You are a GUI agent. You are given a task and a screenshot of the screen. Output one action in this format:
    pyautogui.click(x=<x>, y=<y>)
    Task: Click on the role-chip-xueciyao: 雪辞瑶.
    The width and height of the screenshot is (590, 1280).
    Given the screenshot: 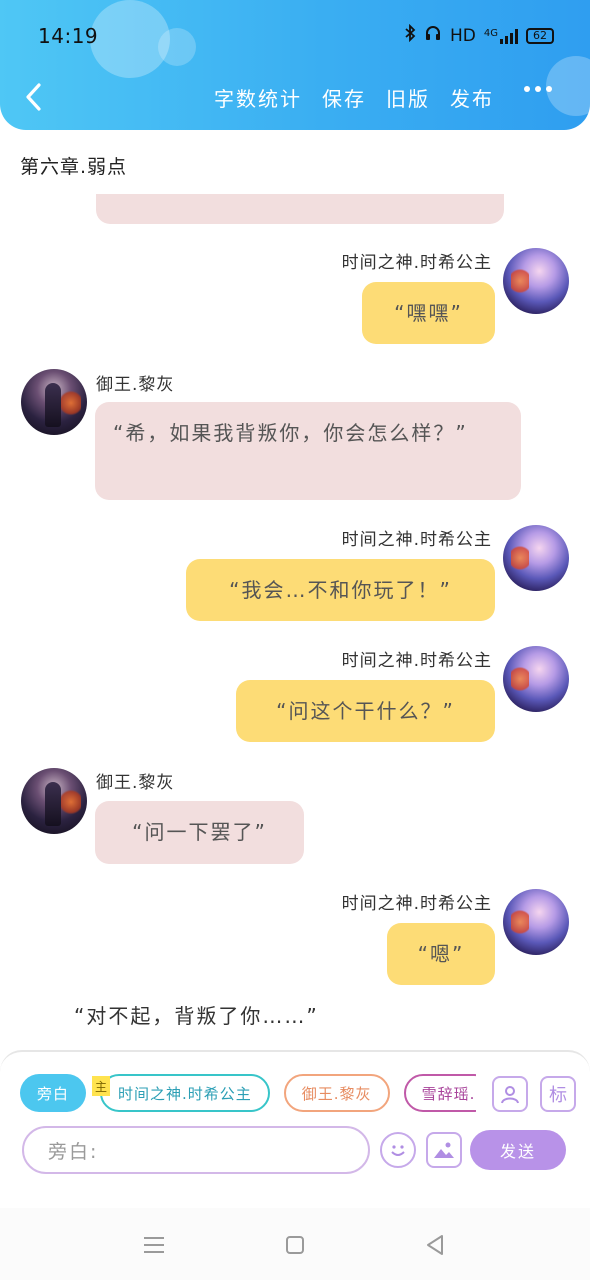 What is the action you would take?
    pyautogui.click(x=439, y=1093)
    